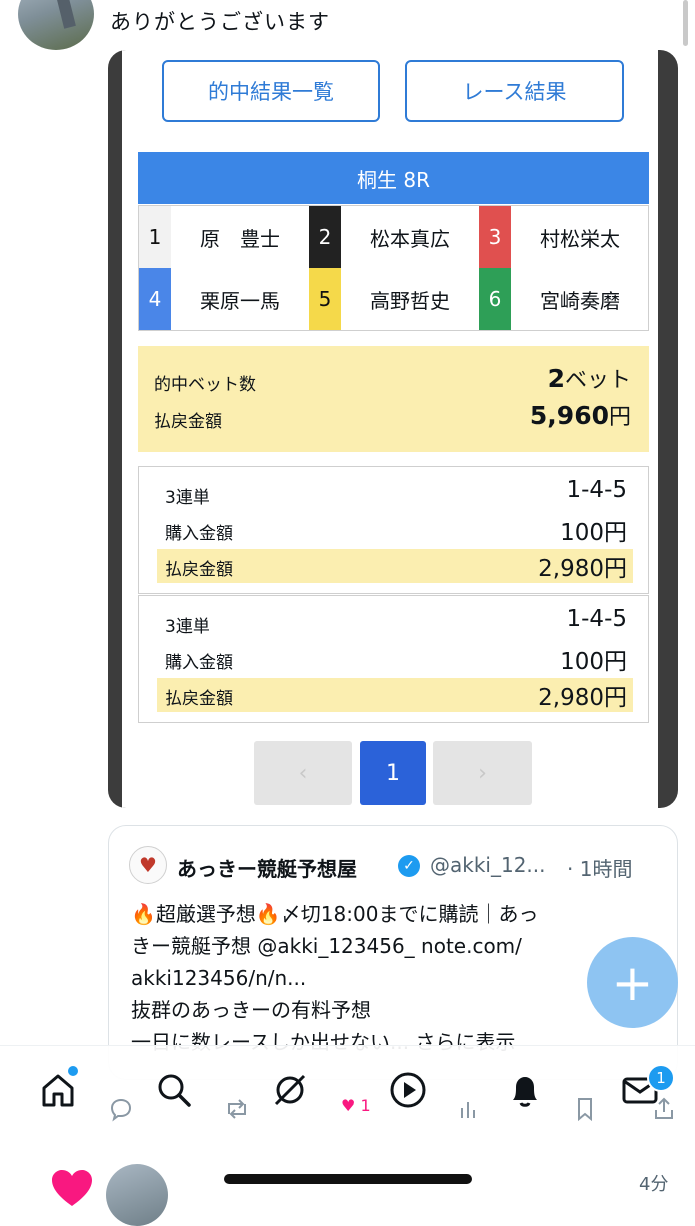  What do you see at coordinates (290, 1090) in the screenshot?
I see `spaces-icon` at bounding box center [290, 1090].